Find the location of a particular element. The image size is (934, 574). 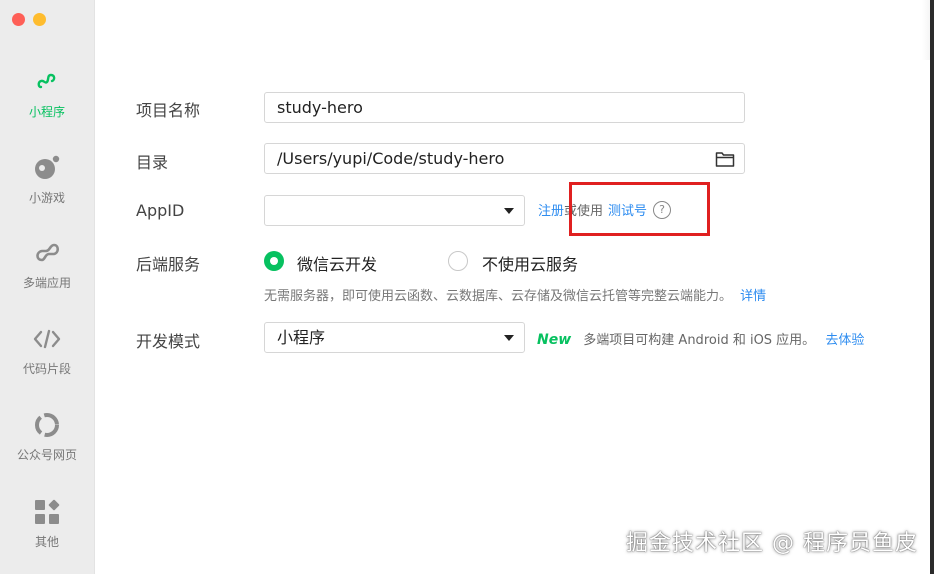

sidebar: 小程序 小游戏 多端应用 代码片段 公众号网页 其他 is located at coordinates (47, 287).